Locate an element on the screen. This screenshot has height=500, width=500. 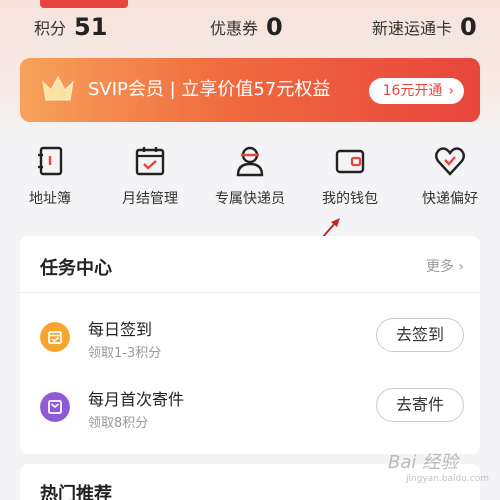
svip-open-label: 16元开通 is located at coordinates (412, 91).